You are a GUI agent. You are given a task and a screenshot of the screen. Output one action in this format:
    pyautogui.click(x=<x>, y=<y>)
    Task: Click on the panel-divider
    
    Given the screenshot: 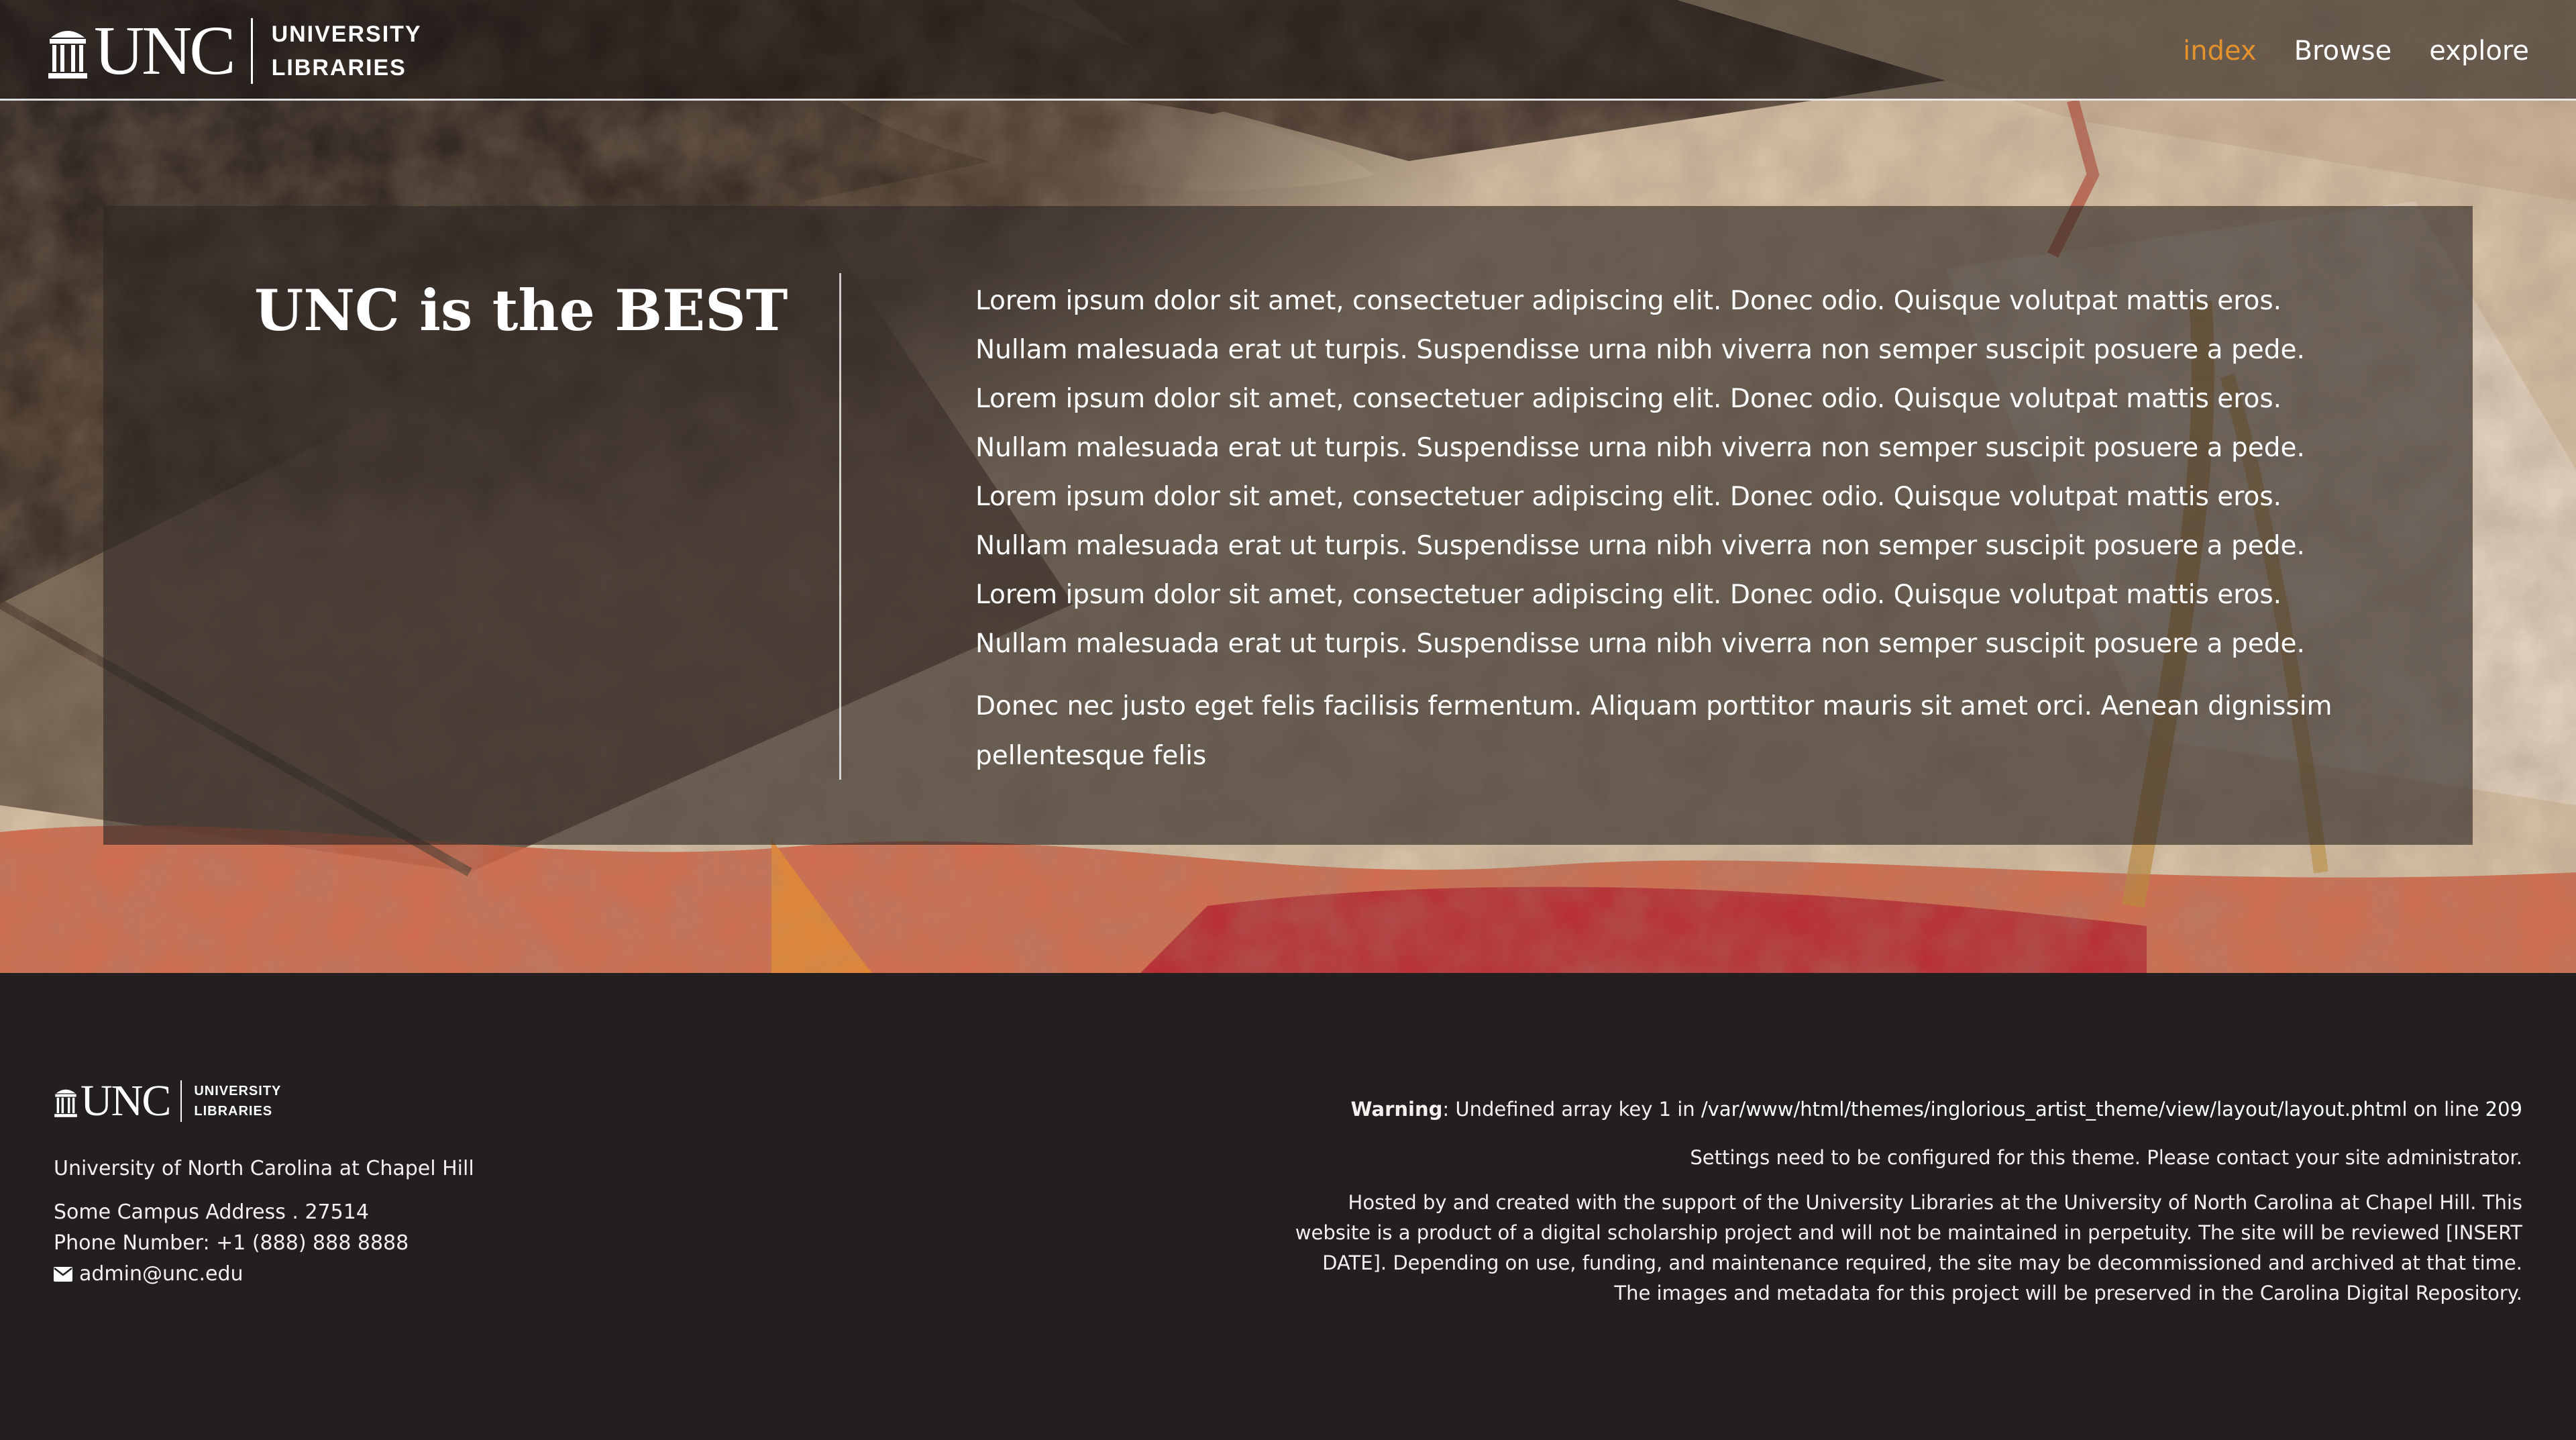 What is the action you would take?
    pyautogui.click(x=840, y=526)
    